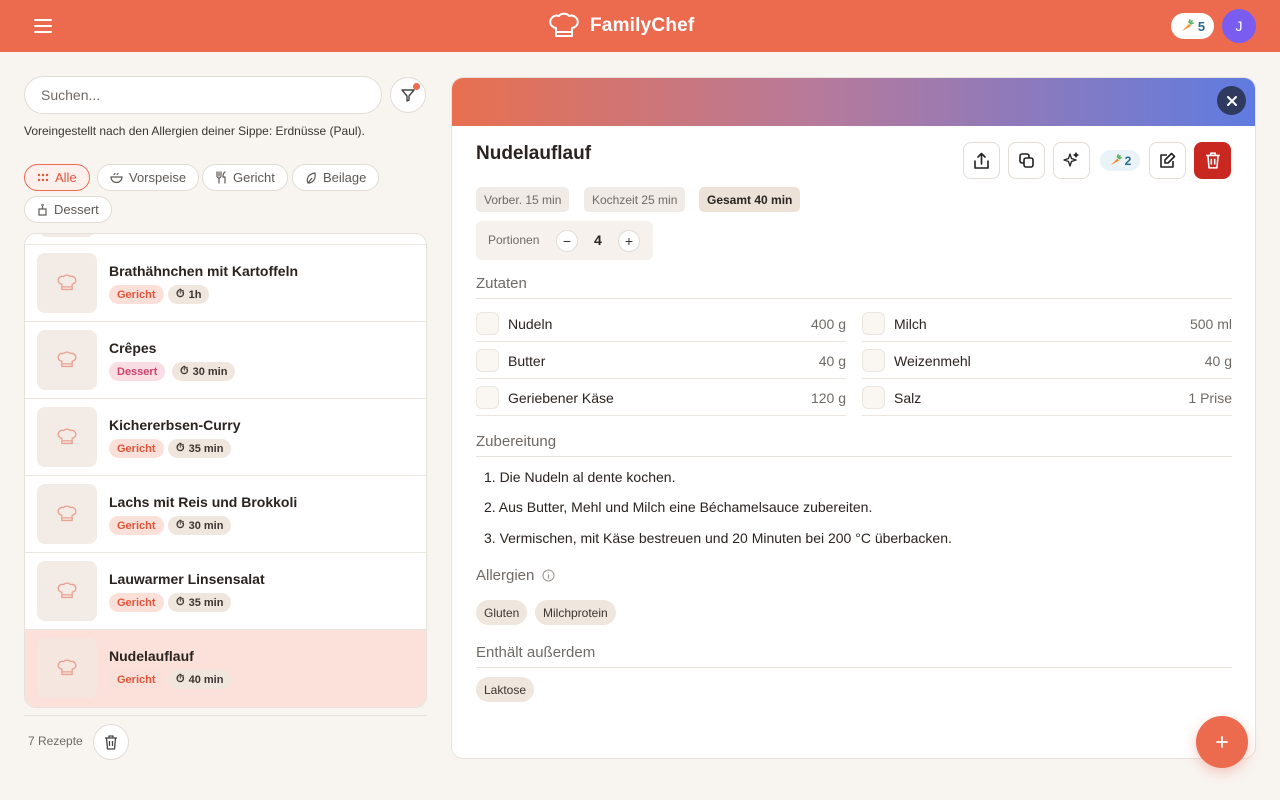 The height and width of the screenshot is (800, 1280). Describe the element at coordinates (828, 324) in the screenshot. I see `ingredient-qty: 400 g` at that location.